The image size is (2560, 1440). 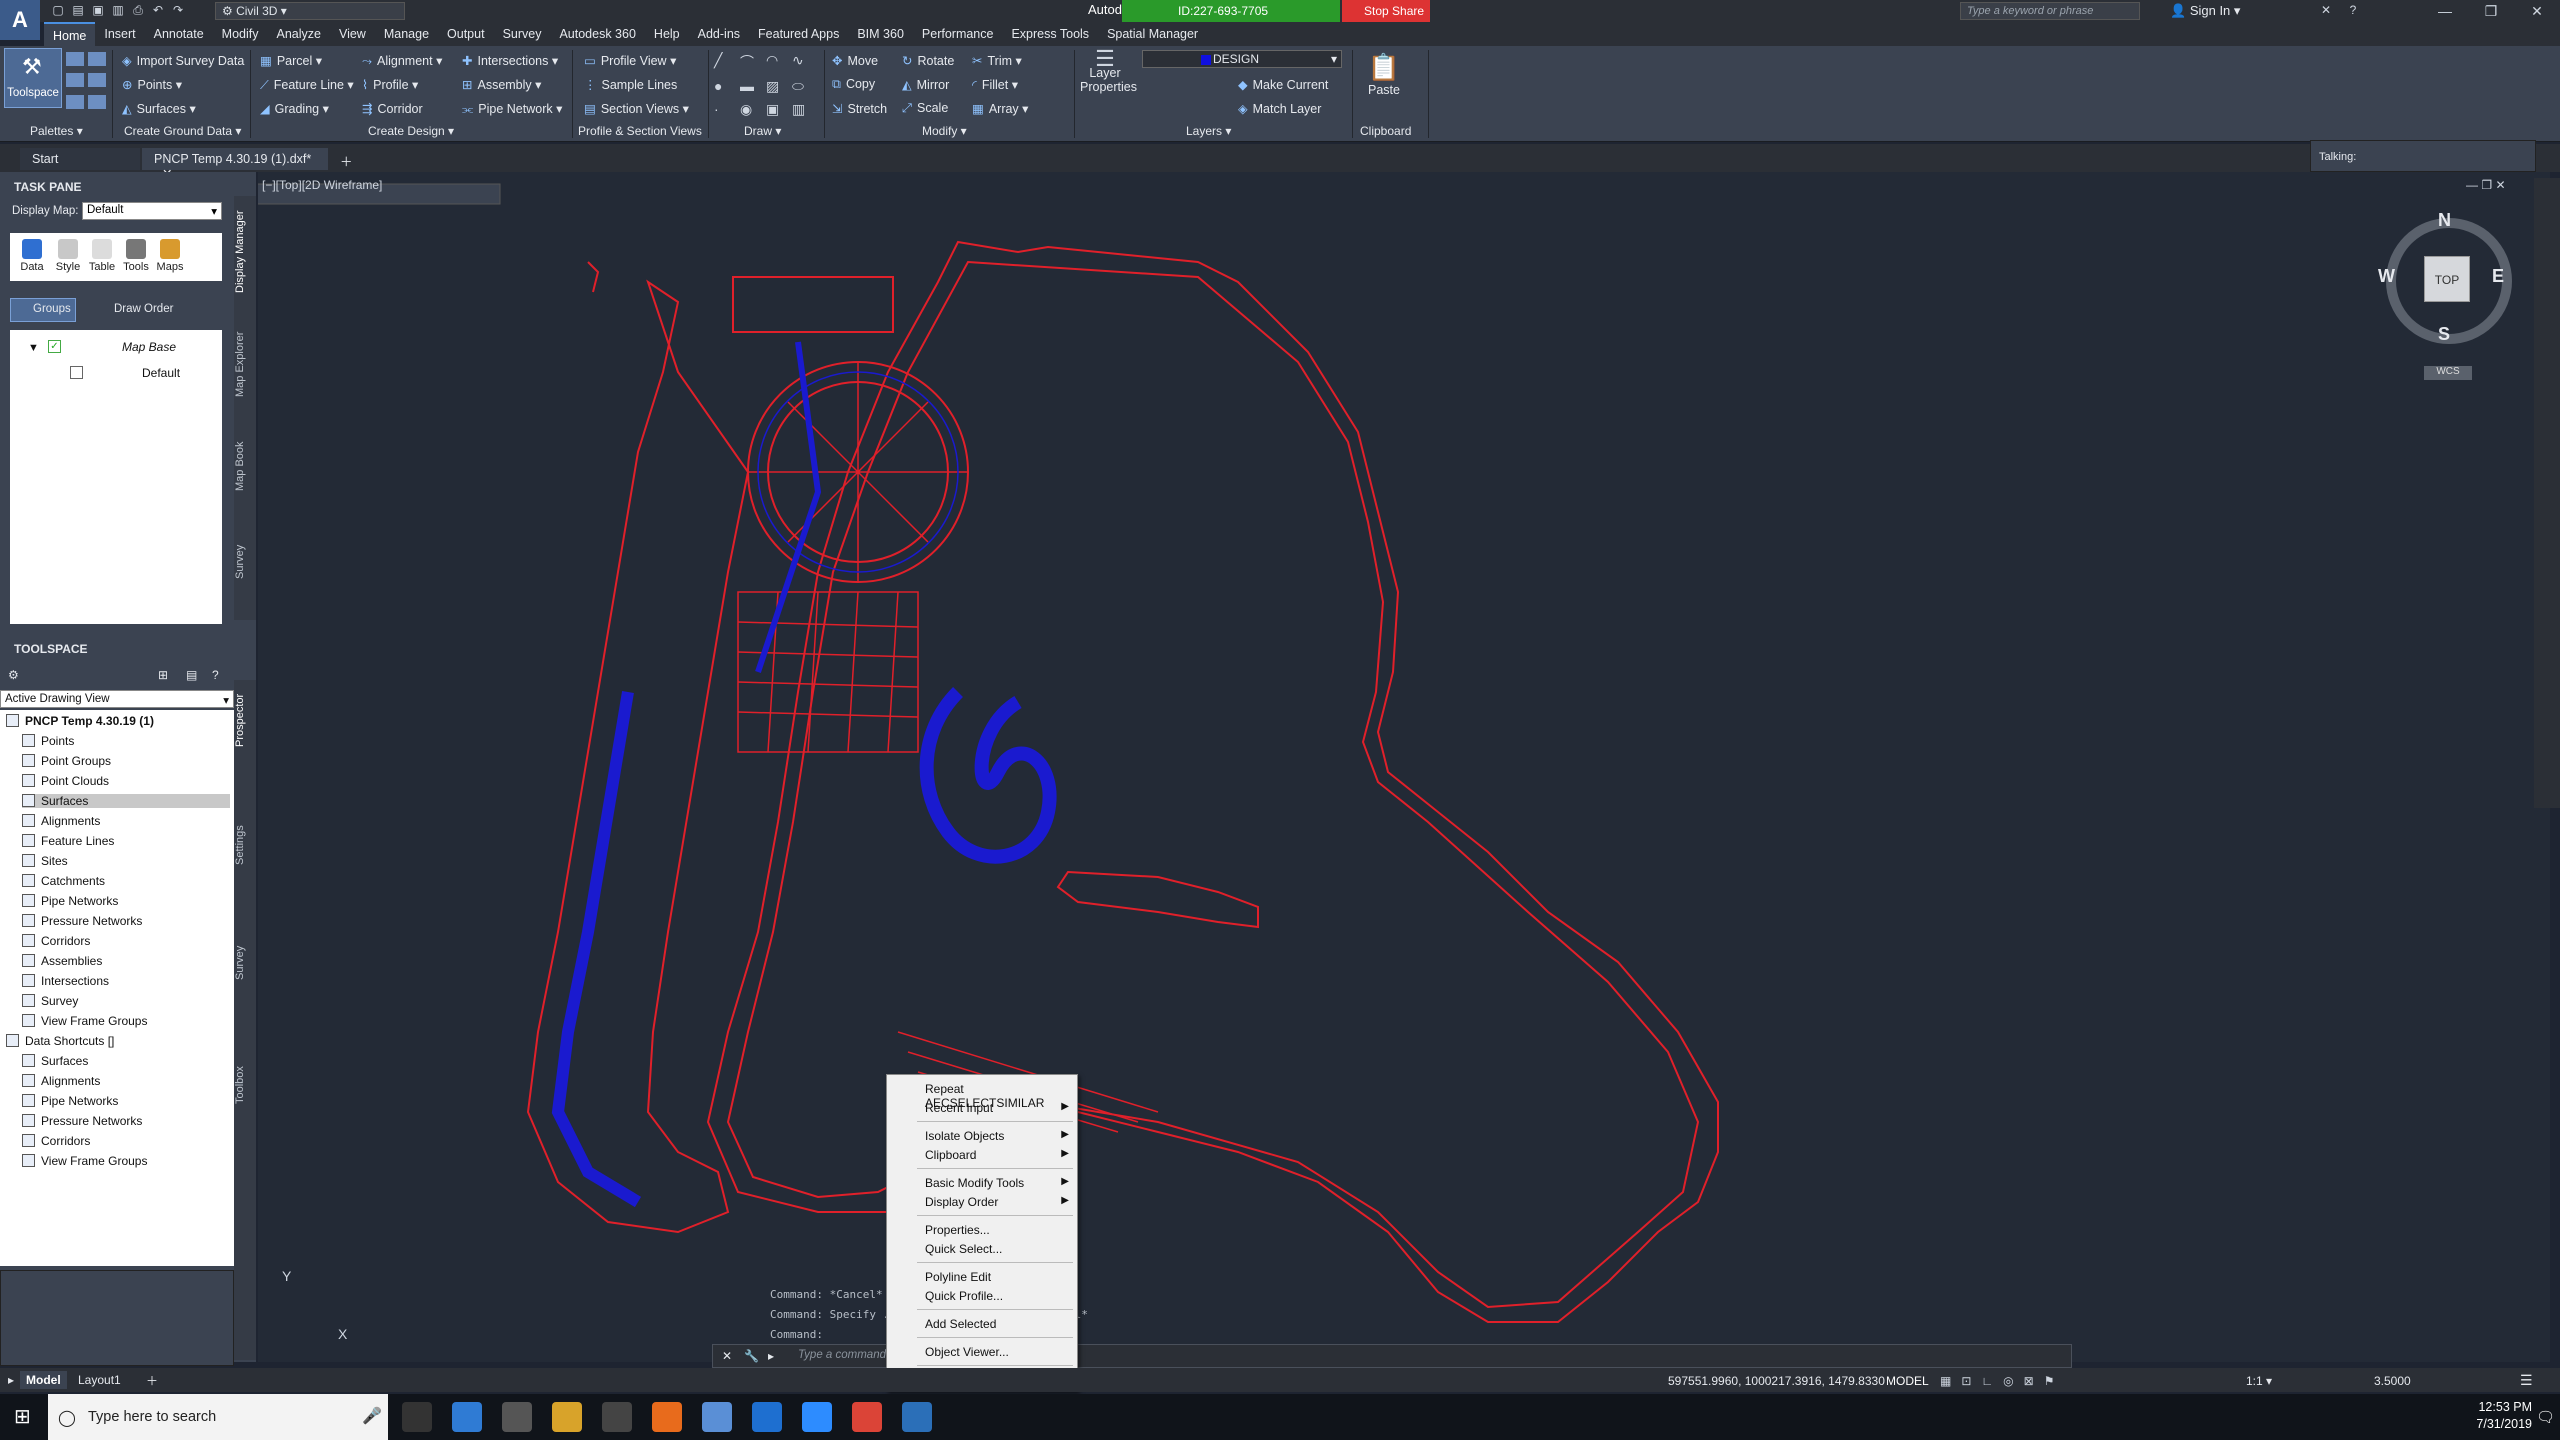 What do you see at coordinates (215, 675) in the screenshot?
I see `toolspace-help-icon: ?` at bounding box center [215, 675].